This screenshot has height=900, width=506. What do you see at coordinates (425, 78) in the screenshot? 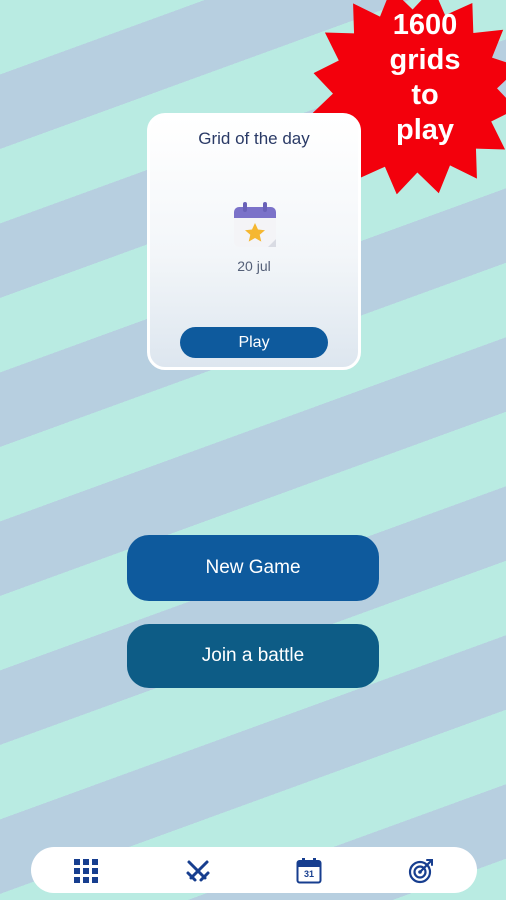
I see `promo-text: 1600 grids to play` at bounding box center [425, 78].